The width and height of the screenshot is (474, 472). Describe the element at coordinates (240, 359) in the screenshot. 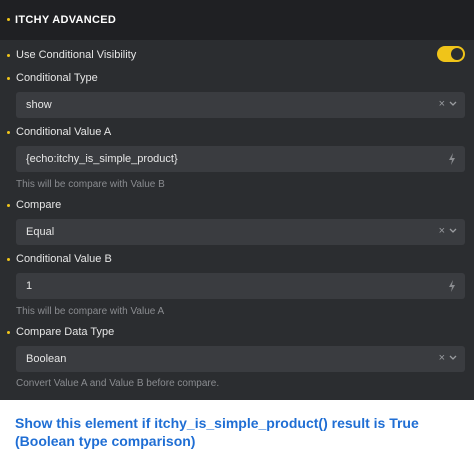

I see `compare-data-type-select: Boolean ×` at that location.